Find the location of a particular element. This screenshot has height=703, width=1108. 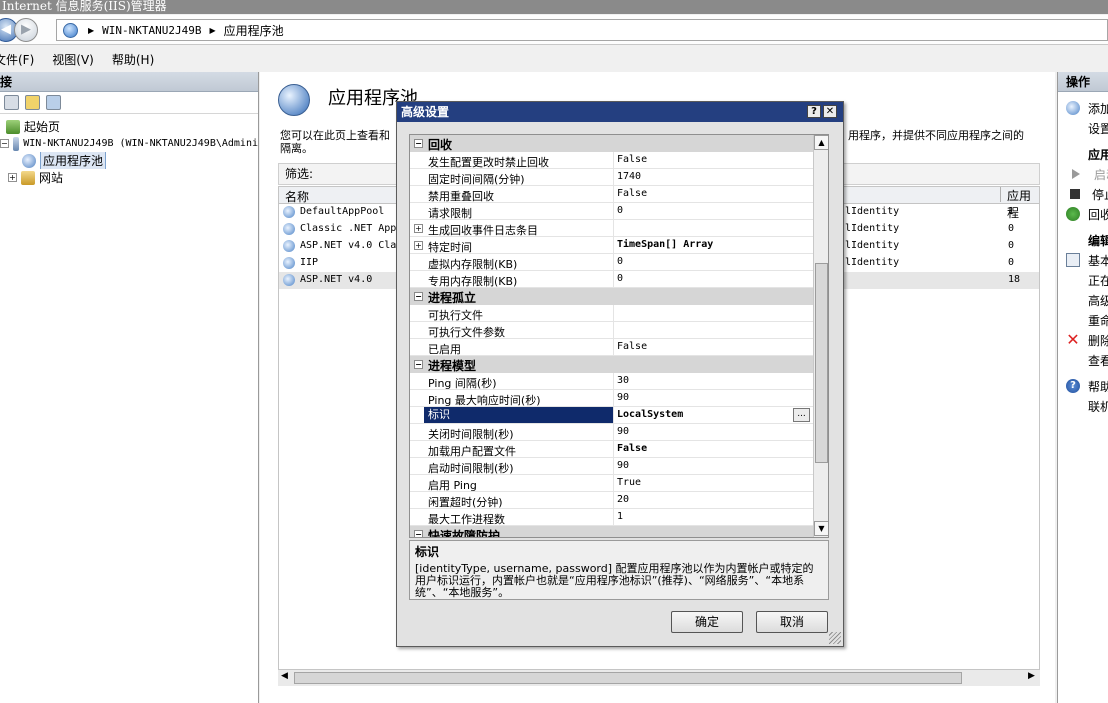

forward-button: ▶ is located at coordinates (26, 30).